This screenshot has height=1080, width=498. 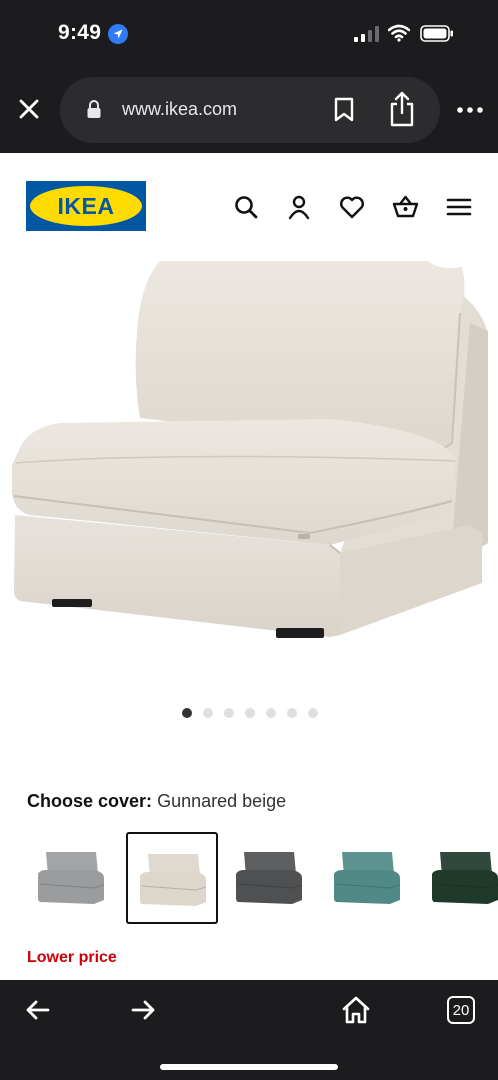 I want to click on share-button, so click(x=402, y=109).